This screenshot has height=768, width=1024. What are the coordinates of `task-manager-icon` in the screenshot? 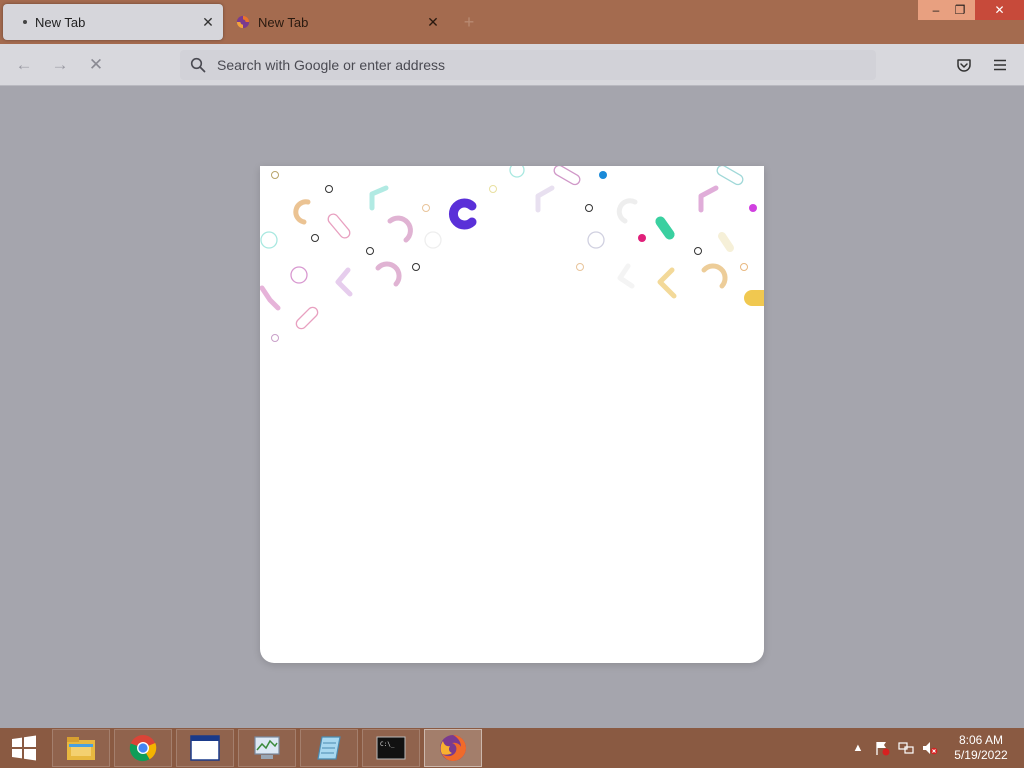 It's located at (267, 747).